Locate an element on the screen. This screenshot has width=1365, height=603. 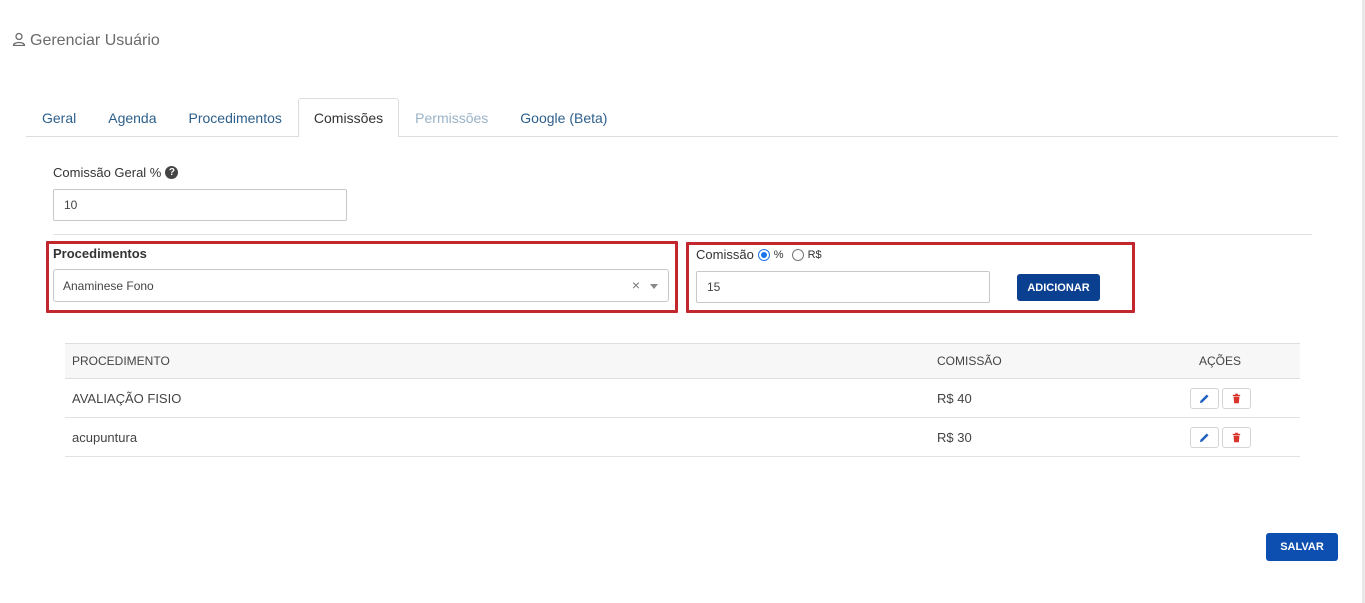
general-commission-label: Comissão Geral % ? is located at coordinates (116, 172).